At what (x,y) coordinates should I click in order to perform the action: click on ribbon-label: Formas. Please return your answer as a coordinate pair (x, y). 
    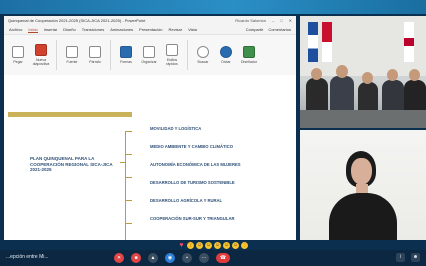
    Looking at the image, I should click on (126, 62).